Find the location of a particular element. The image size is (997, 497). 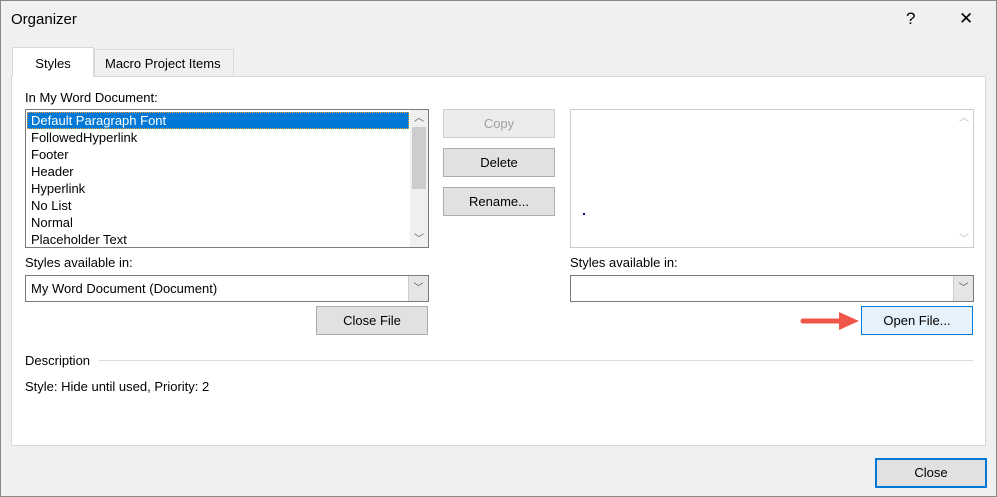

close-file-button: Close File is located at coordinates (372, 320).